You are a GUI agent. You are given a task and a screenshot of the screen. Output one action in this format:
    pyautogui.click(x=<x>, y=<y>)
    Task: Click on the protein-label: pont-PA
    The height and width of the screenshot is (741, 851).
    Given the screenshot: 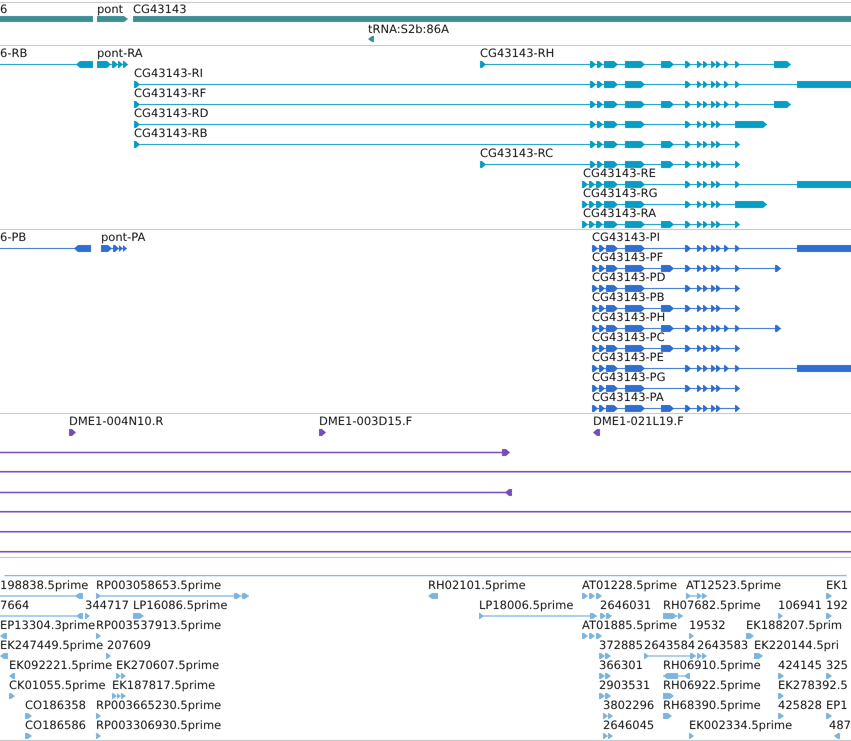 What is the action you would take?
    pyautogui.click(x=123, y=237)
    